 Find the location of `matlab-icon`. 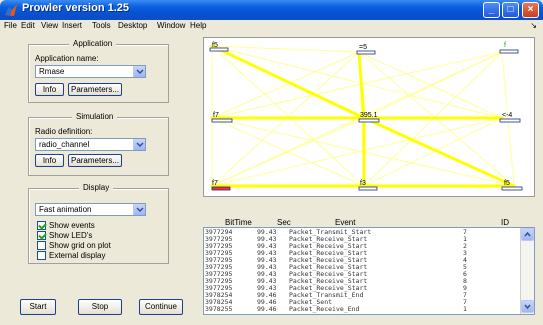

matlab-icon is located at coordinates (11, 10).